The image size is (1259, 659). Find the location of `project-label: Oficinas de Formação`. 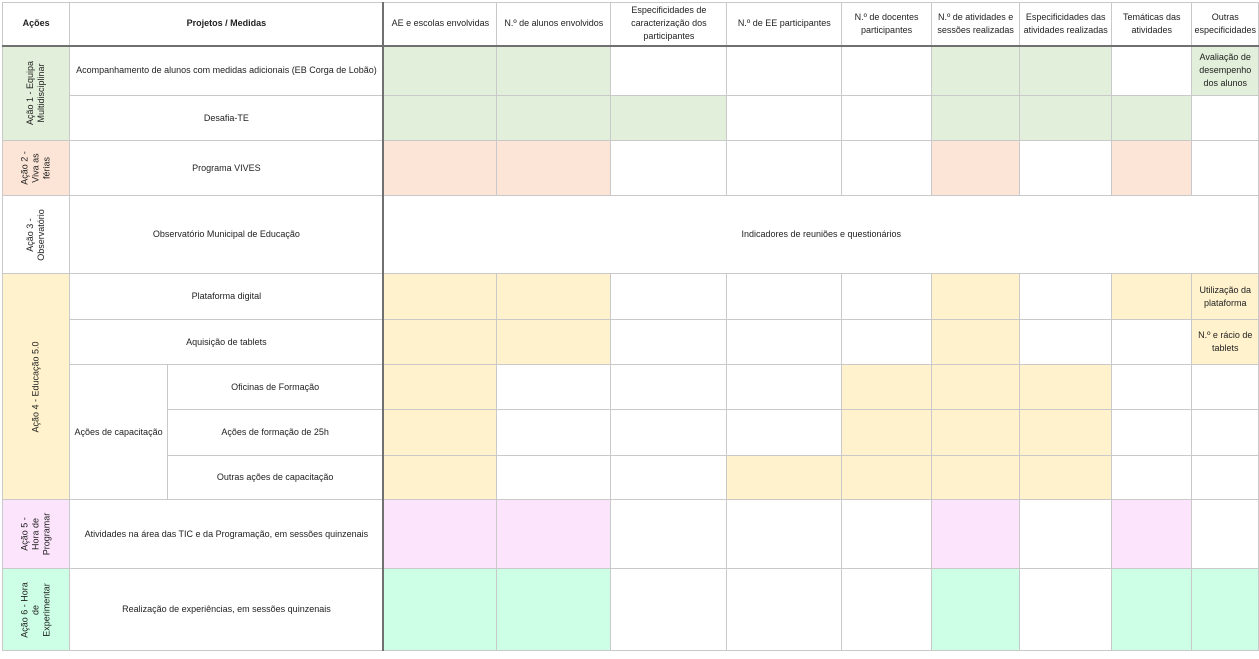

project-label: Oficinas de Formação is located at coordinates (275, 387).